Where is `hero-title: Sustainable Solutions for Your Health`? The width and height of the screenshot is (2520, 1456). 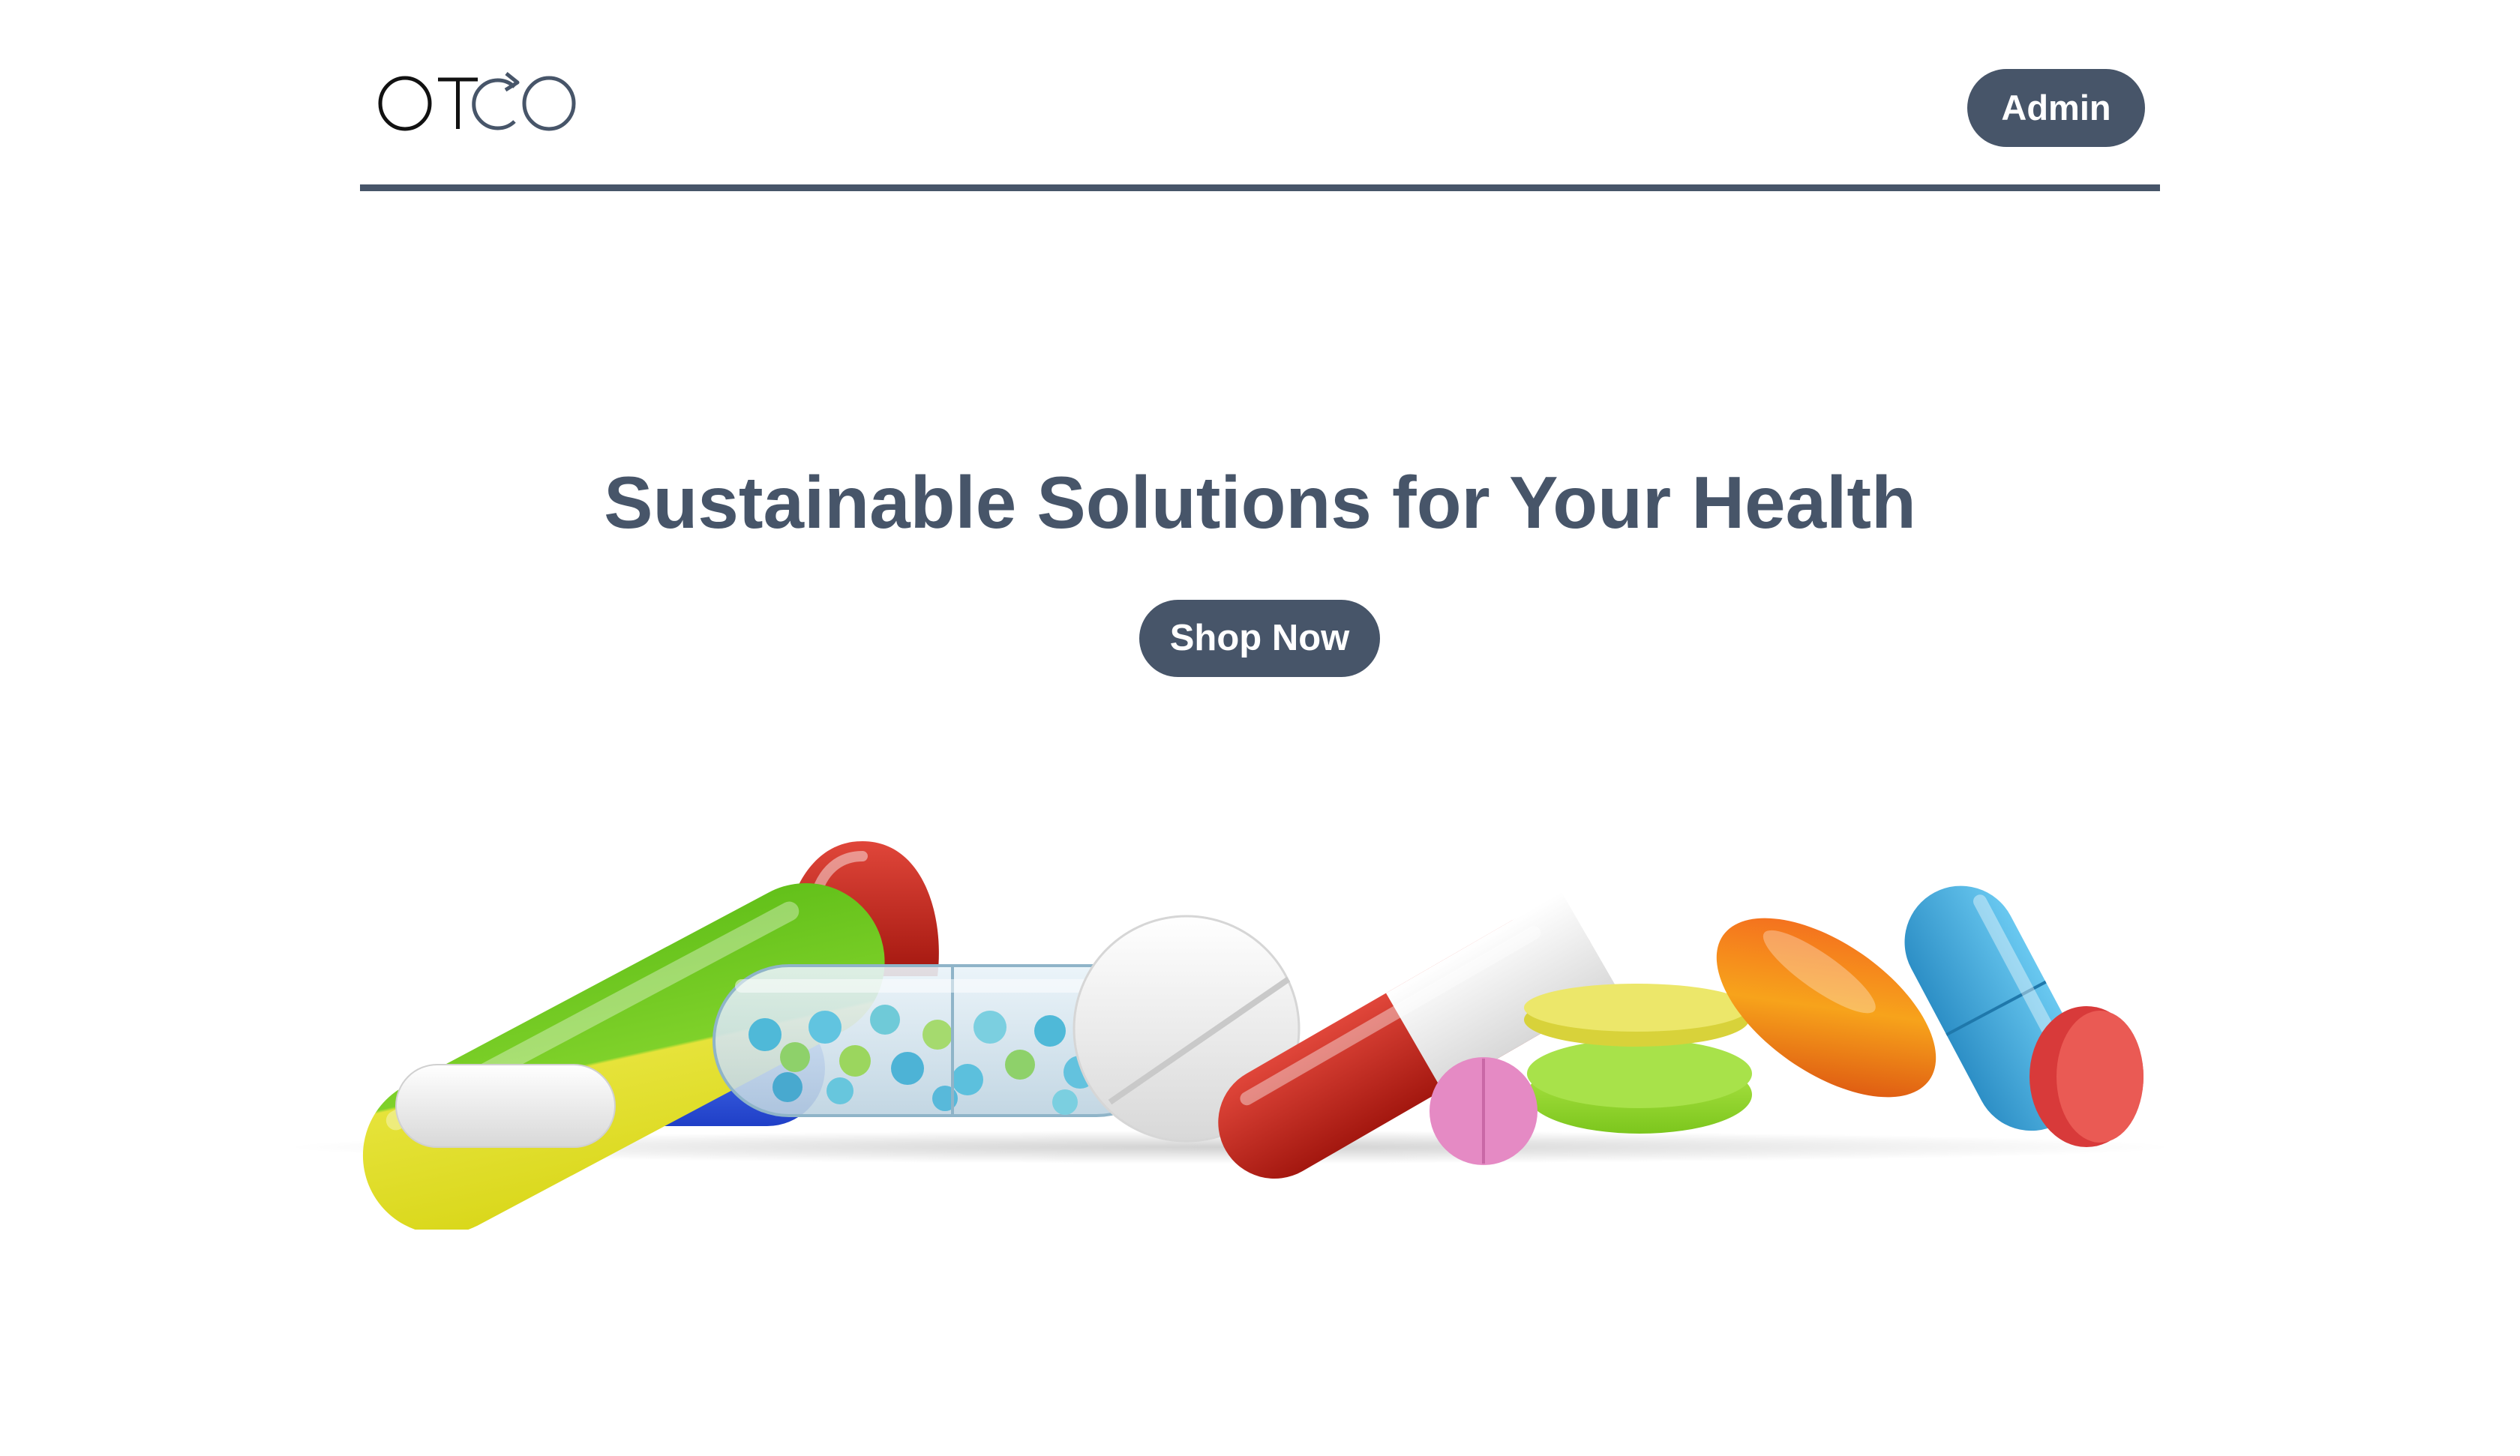
hero-title: Sustainable Solutions for Your Health is located at coordinates (1260, 502).